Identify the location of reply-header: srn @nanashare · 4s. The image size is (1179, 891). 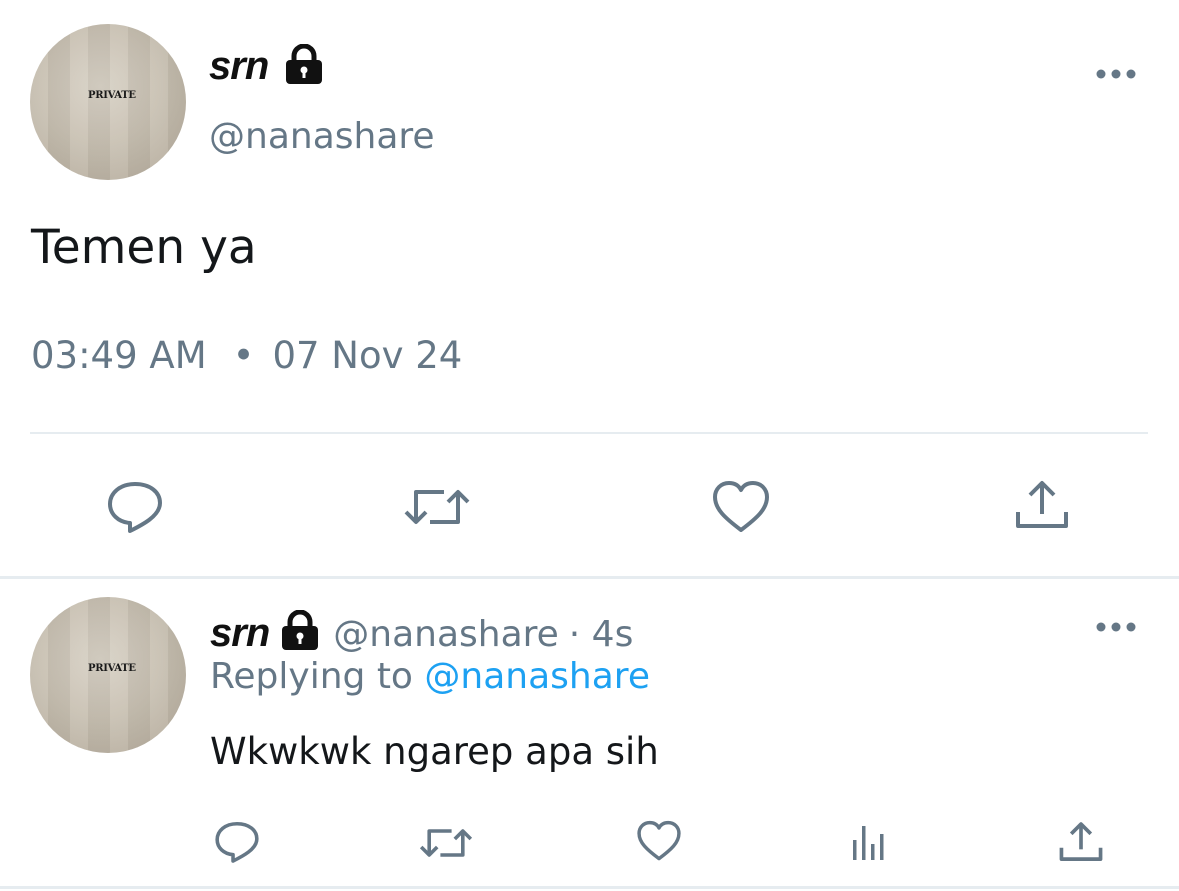
(421, 631).